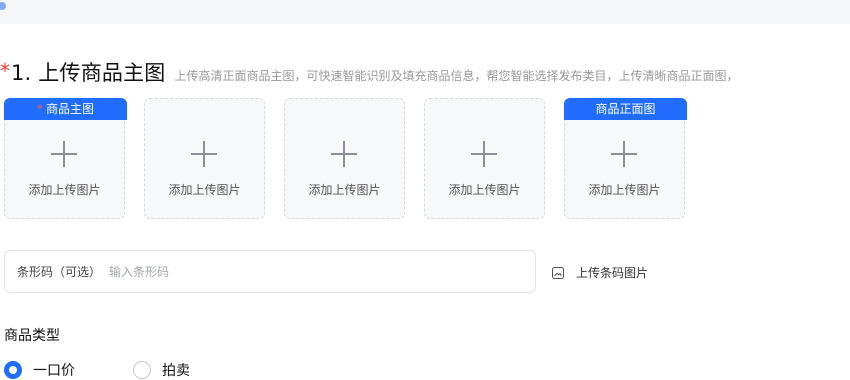 This screenshot has height=380, width=850. I want to click on radio-label: 拍卖, so click(176, 371).